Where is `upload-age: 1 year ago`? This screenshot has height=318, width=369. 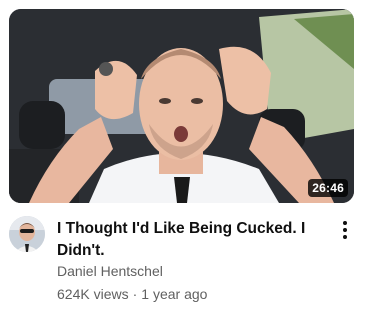
upload-age: 1 year ago is located at coordinates (174, 294).